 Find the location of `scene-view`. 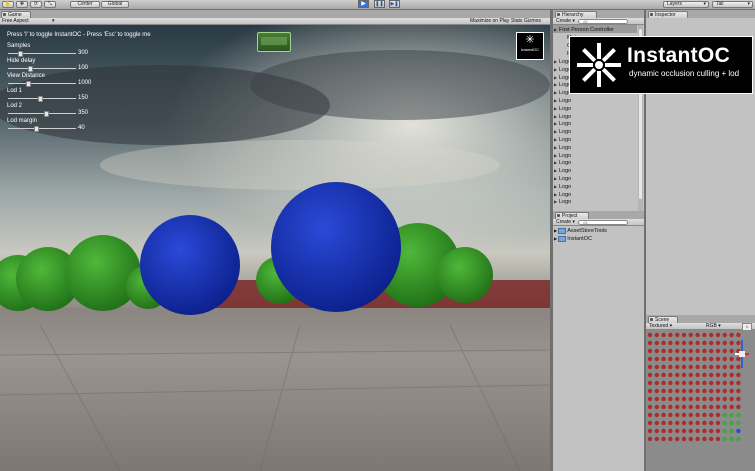

scene-view is located at coordinates (700, 400).